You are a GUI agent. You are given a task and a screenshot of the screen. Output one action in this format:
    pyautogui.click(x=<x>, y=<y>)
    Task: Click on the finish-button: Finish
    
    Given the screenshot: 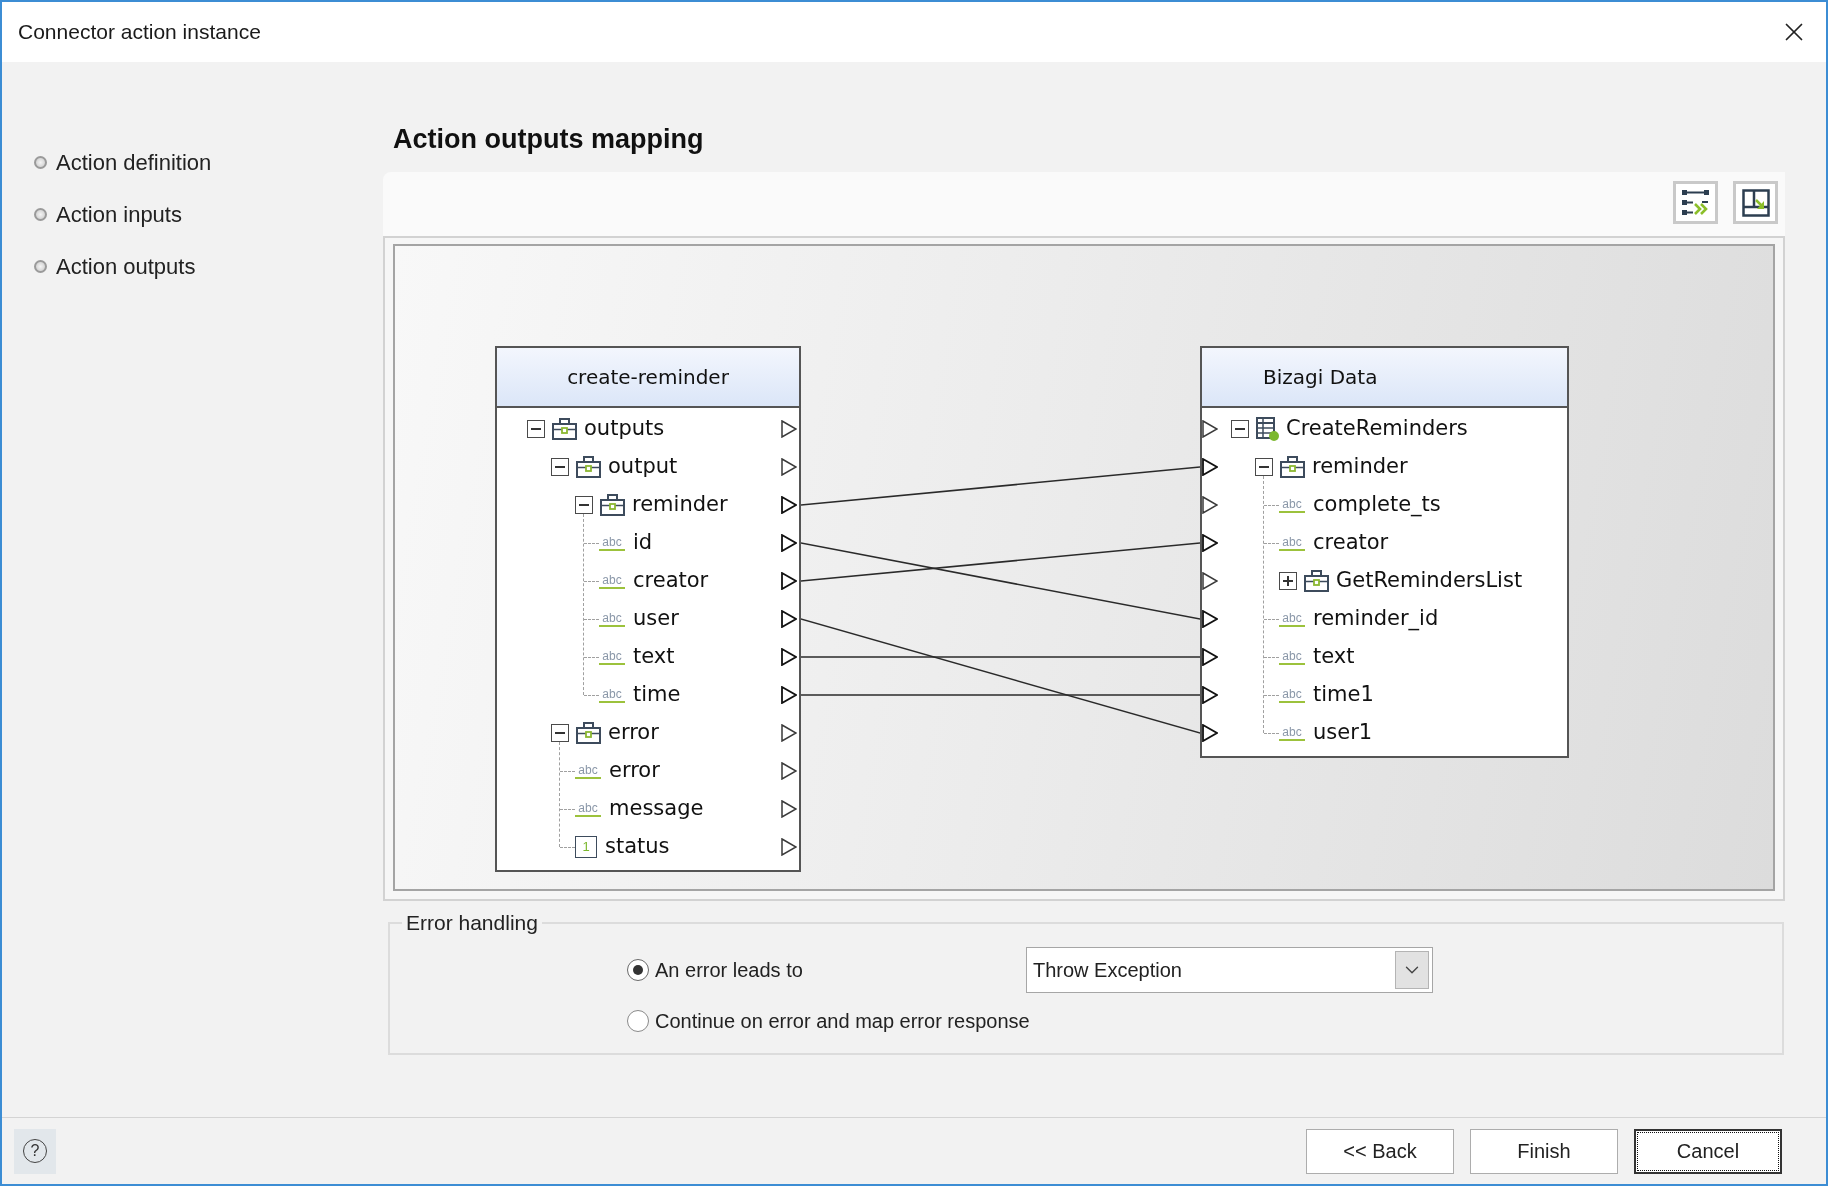 What is the action you would take?
    pyautogui.click(x=1544, y=1151)
    